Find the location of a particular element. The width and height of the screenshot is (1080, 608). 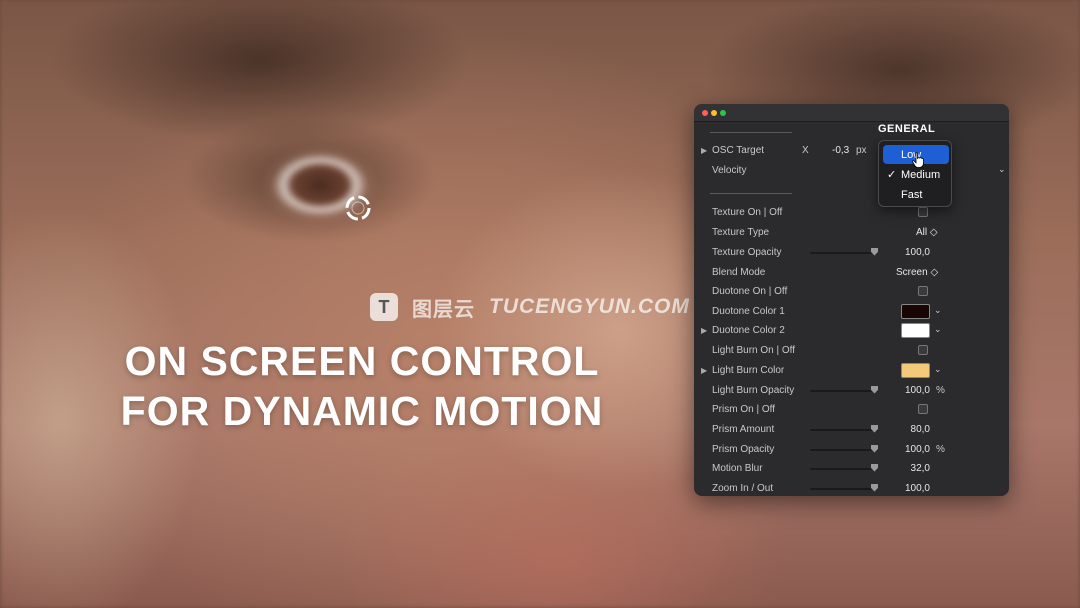

duotone-on-label: Duotone On | Off is located at coordinates (750, 291).